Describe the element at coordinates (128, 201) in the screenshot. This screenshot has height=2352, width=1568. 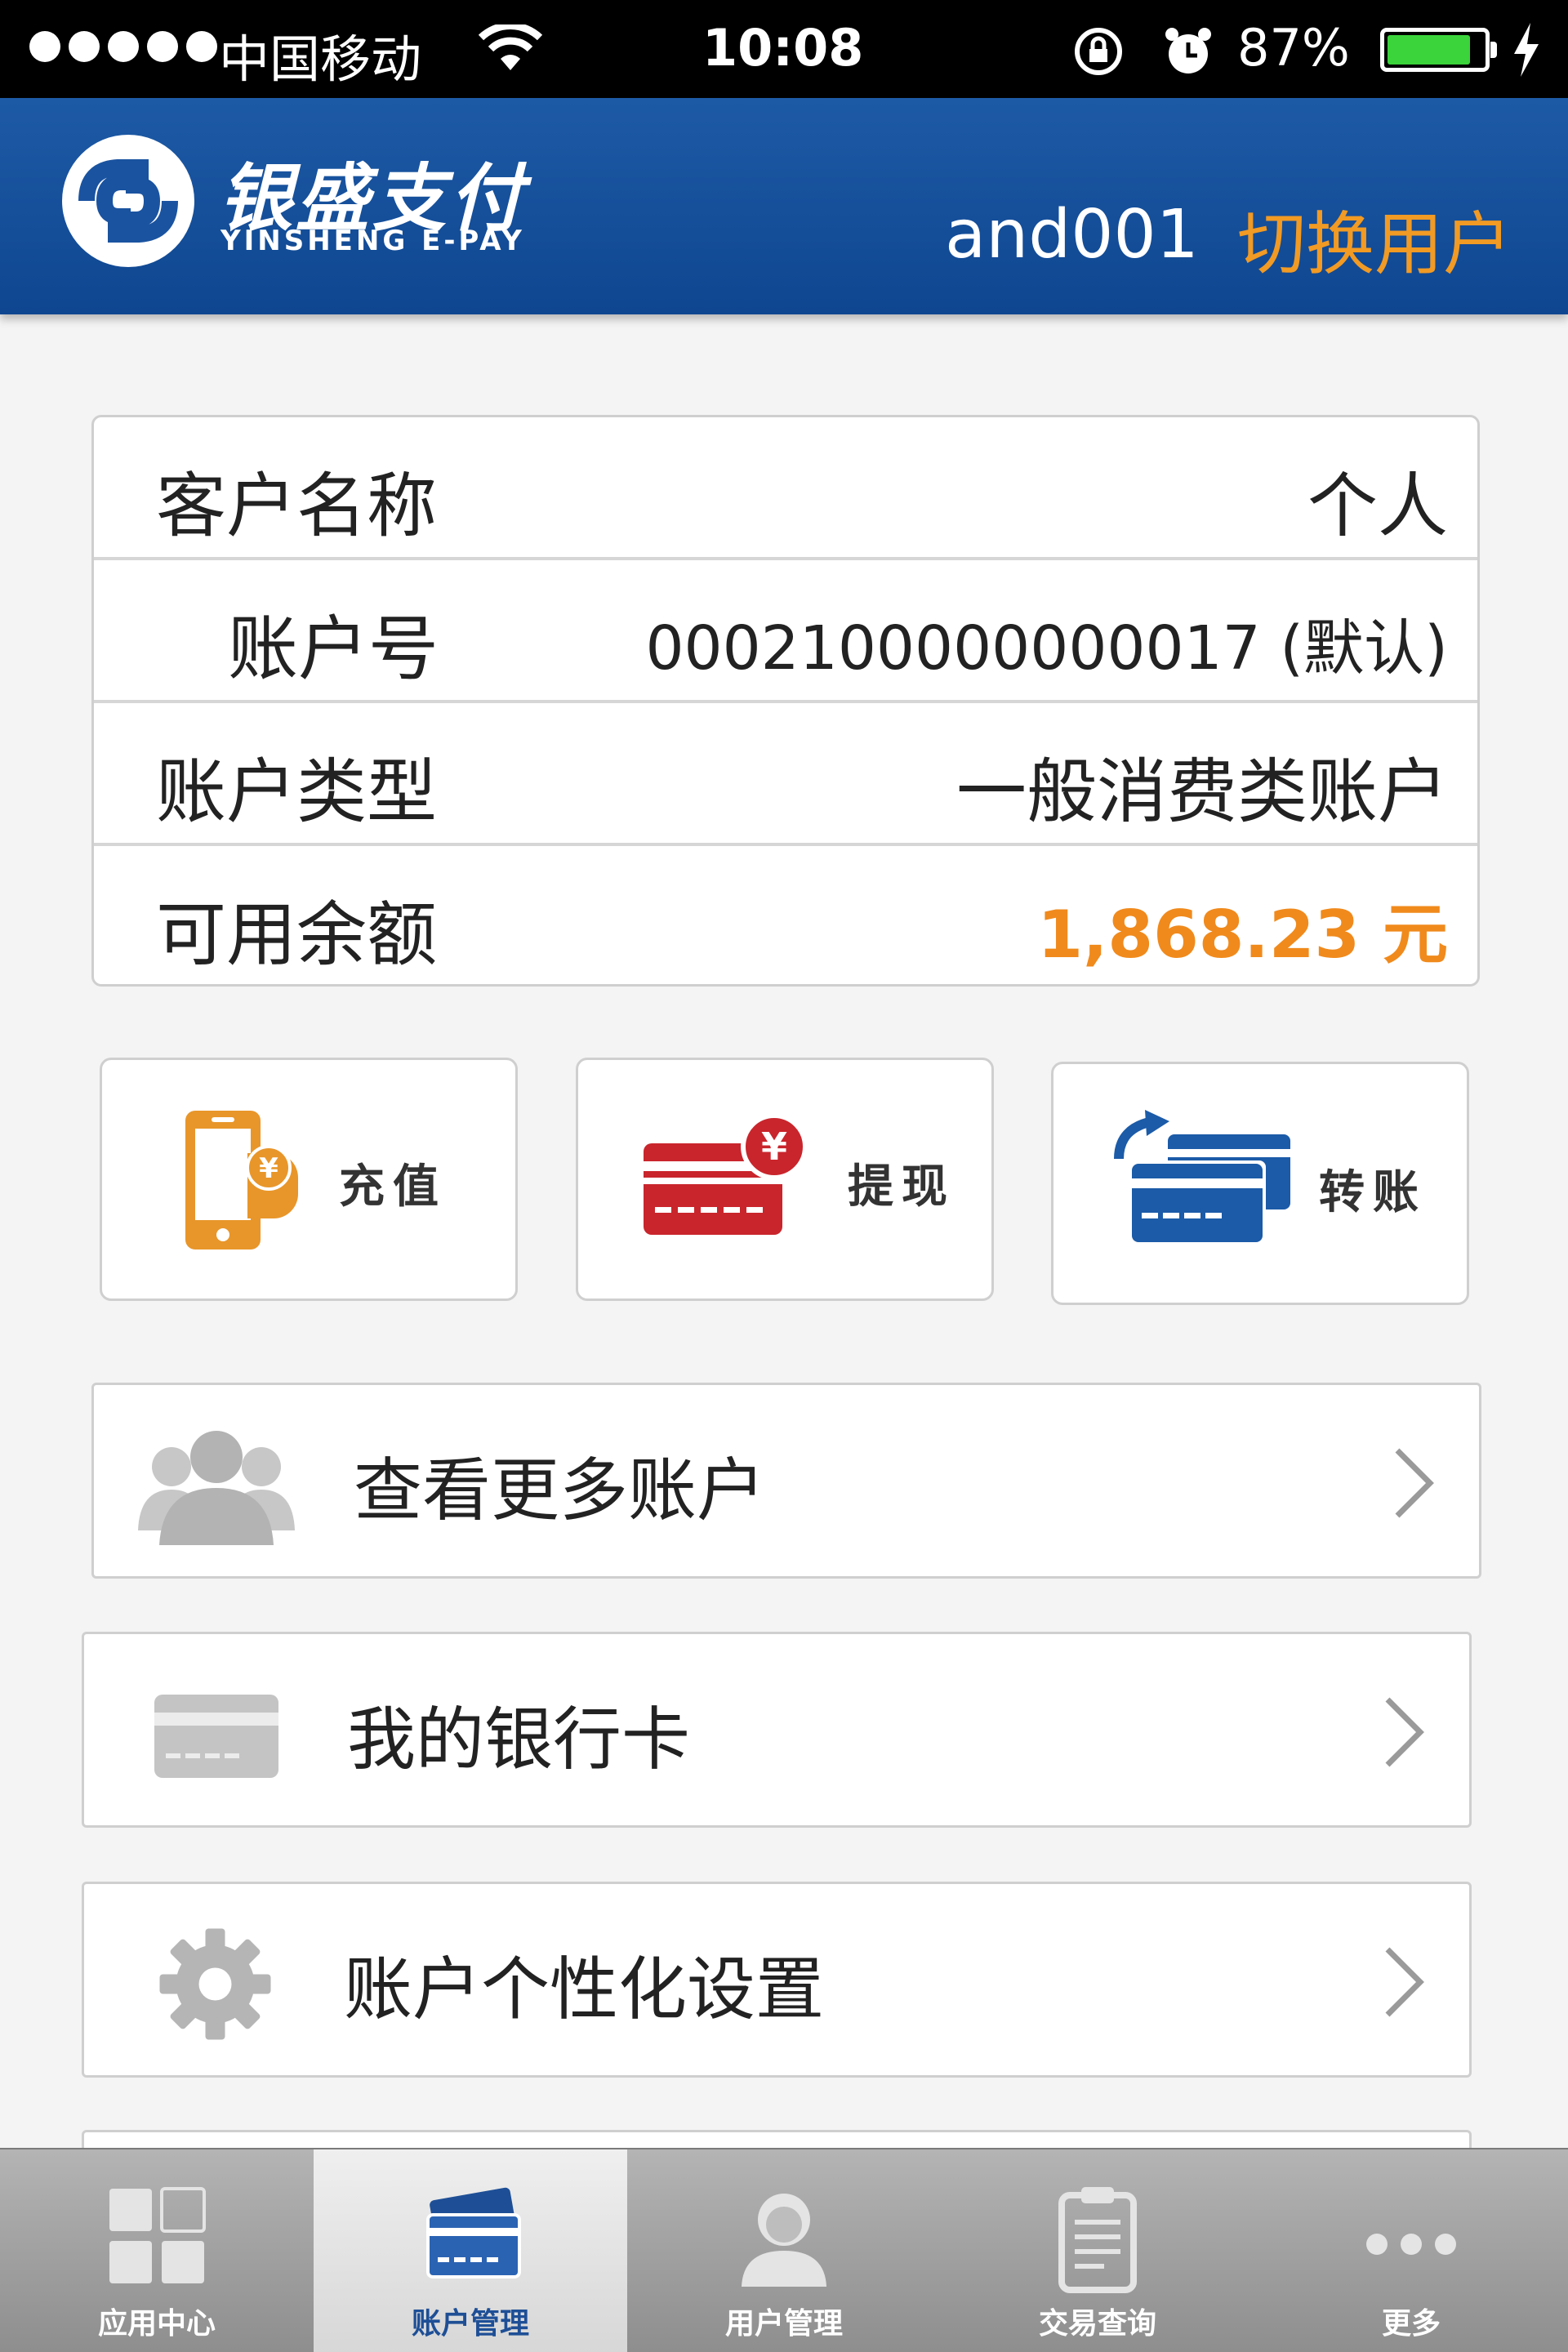
I see `brand-logo-icon` at that location.